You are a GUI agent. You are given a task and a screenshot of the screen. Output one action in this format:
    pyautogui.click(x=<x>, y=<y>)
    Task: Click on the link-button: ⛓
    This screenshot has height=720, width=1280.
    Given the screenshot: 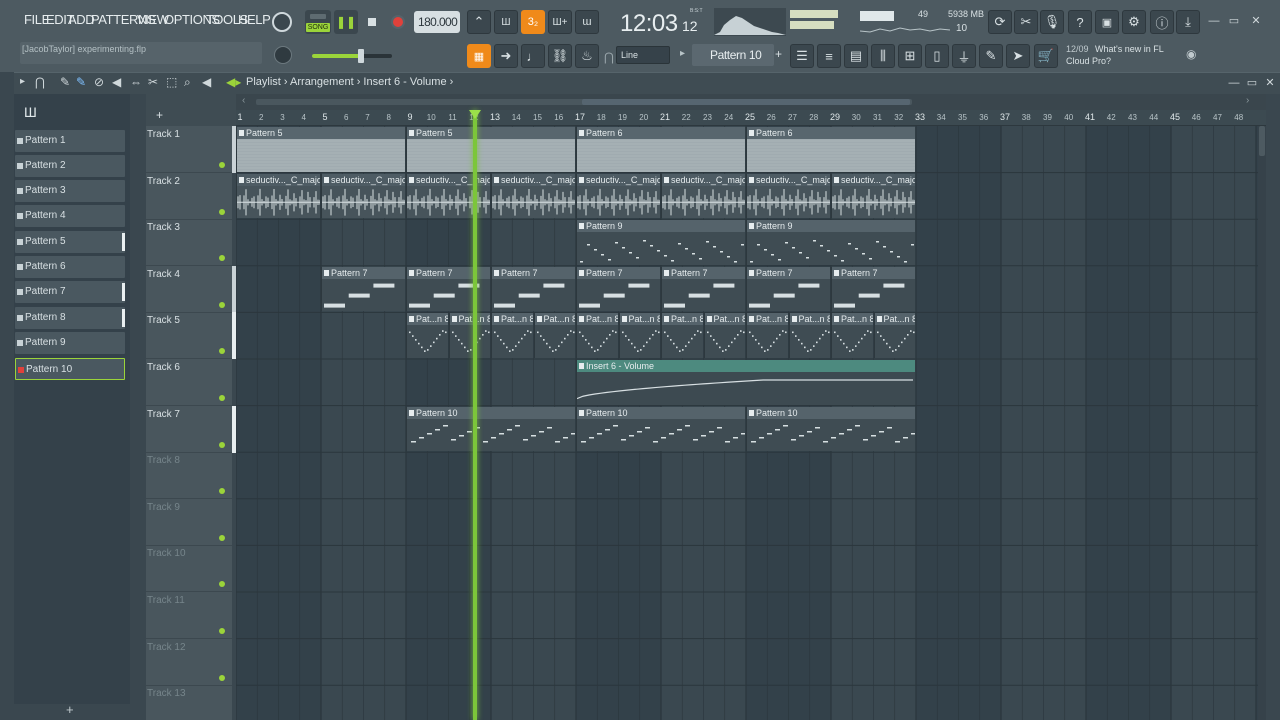 What is the action you would take?
    pyautogui.click(x=560, y=56)
    